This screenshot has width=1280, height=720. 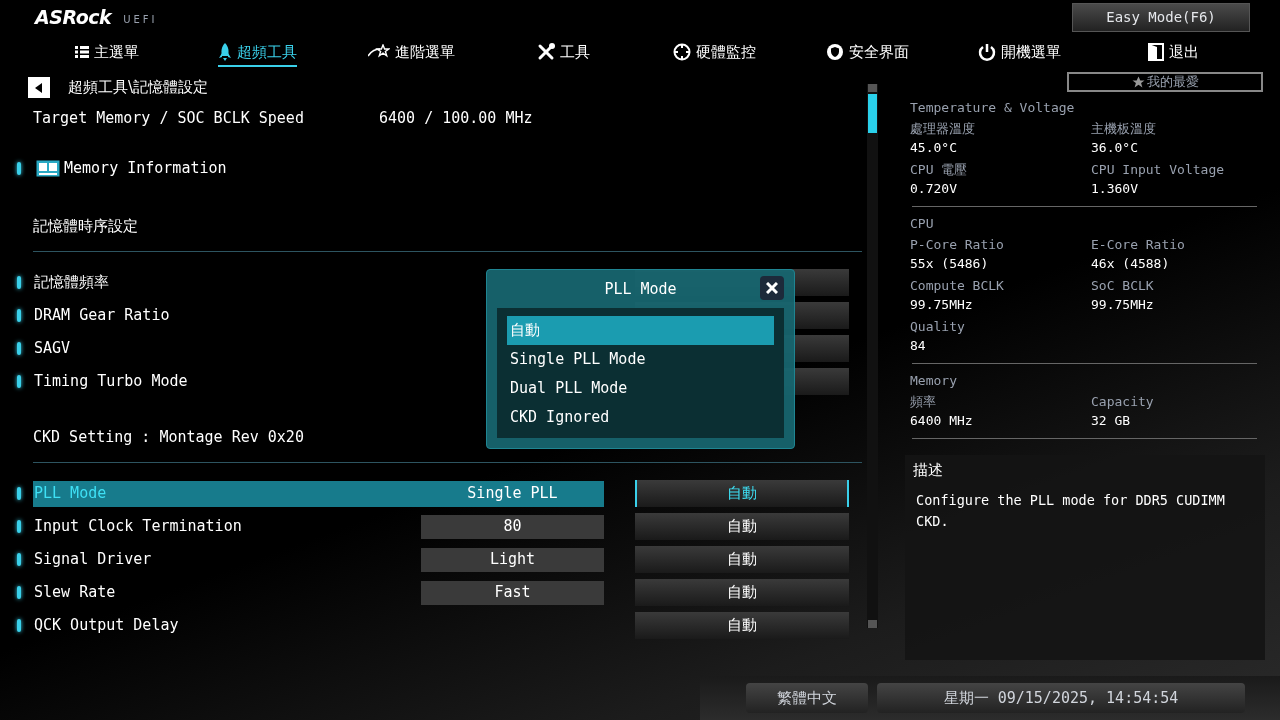 What do you see at coordinates (640, 388) in the screenshot?
I see `dialog-option: Dual PLL Mode` at bounding box center [640, 388].